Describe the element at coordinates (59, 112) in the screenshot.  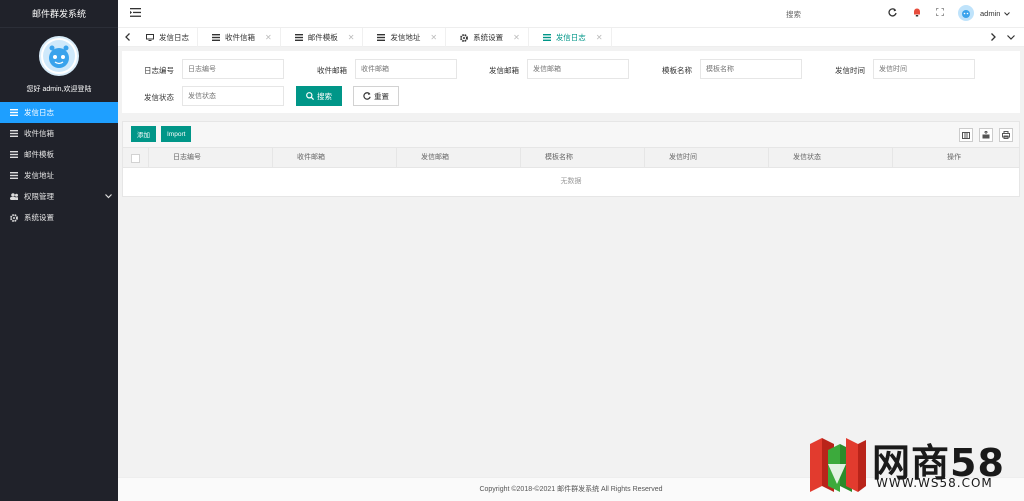
I see `sidebar-item-send-log: 发信日志` at that location.